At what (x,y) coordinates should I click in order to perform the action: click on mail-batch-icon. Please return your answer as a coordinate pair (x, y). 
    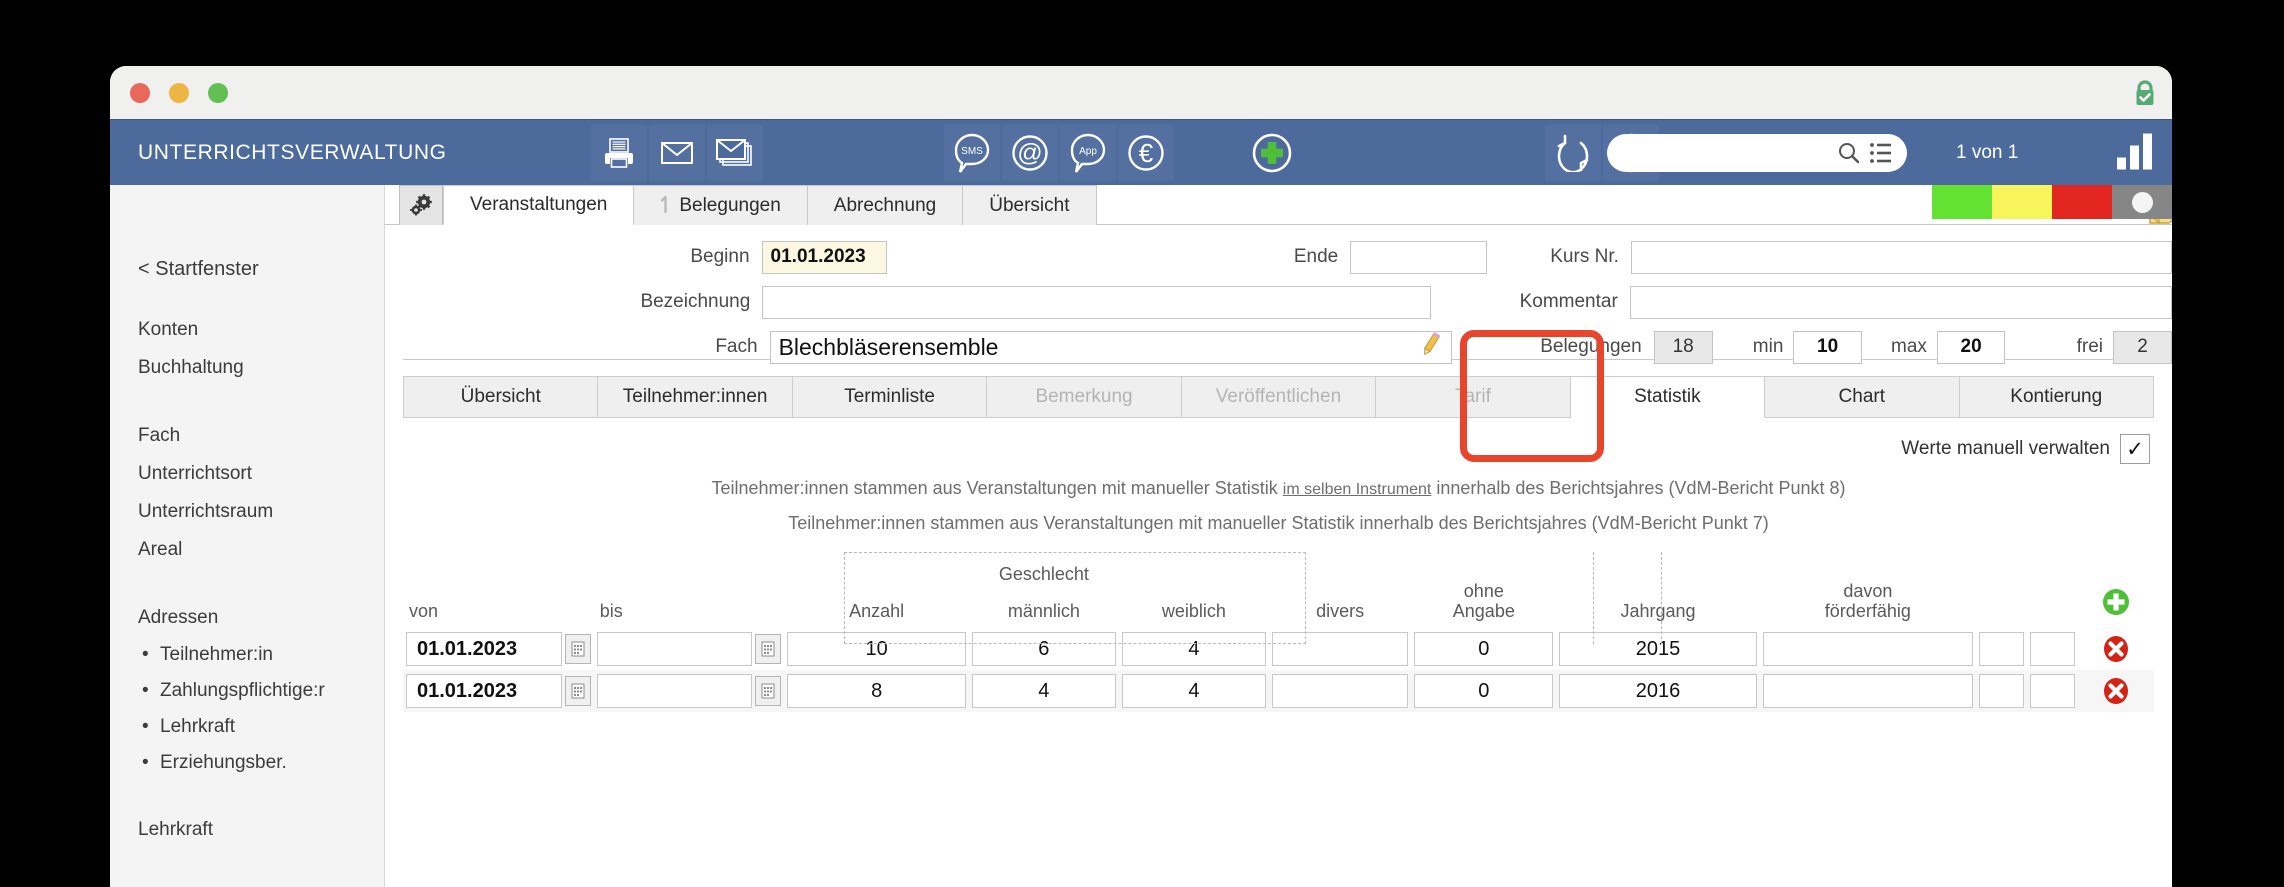
    Looking at the image, I should click on (735, 152).